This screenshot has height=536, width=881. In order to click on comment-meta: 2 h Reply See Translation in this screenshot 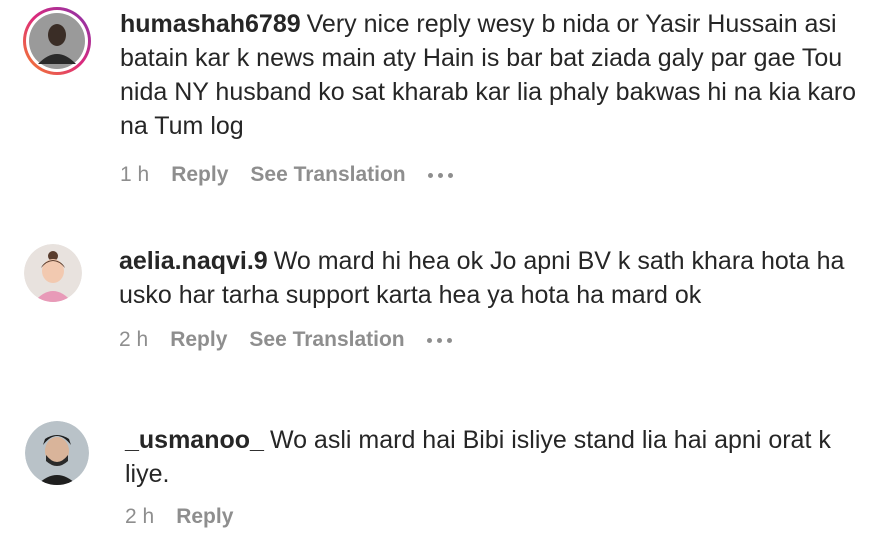, I will do `click(285, 340)`.